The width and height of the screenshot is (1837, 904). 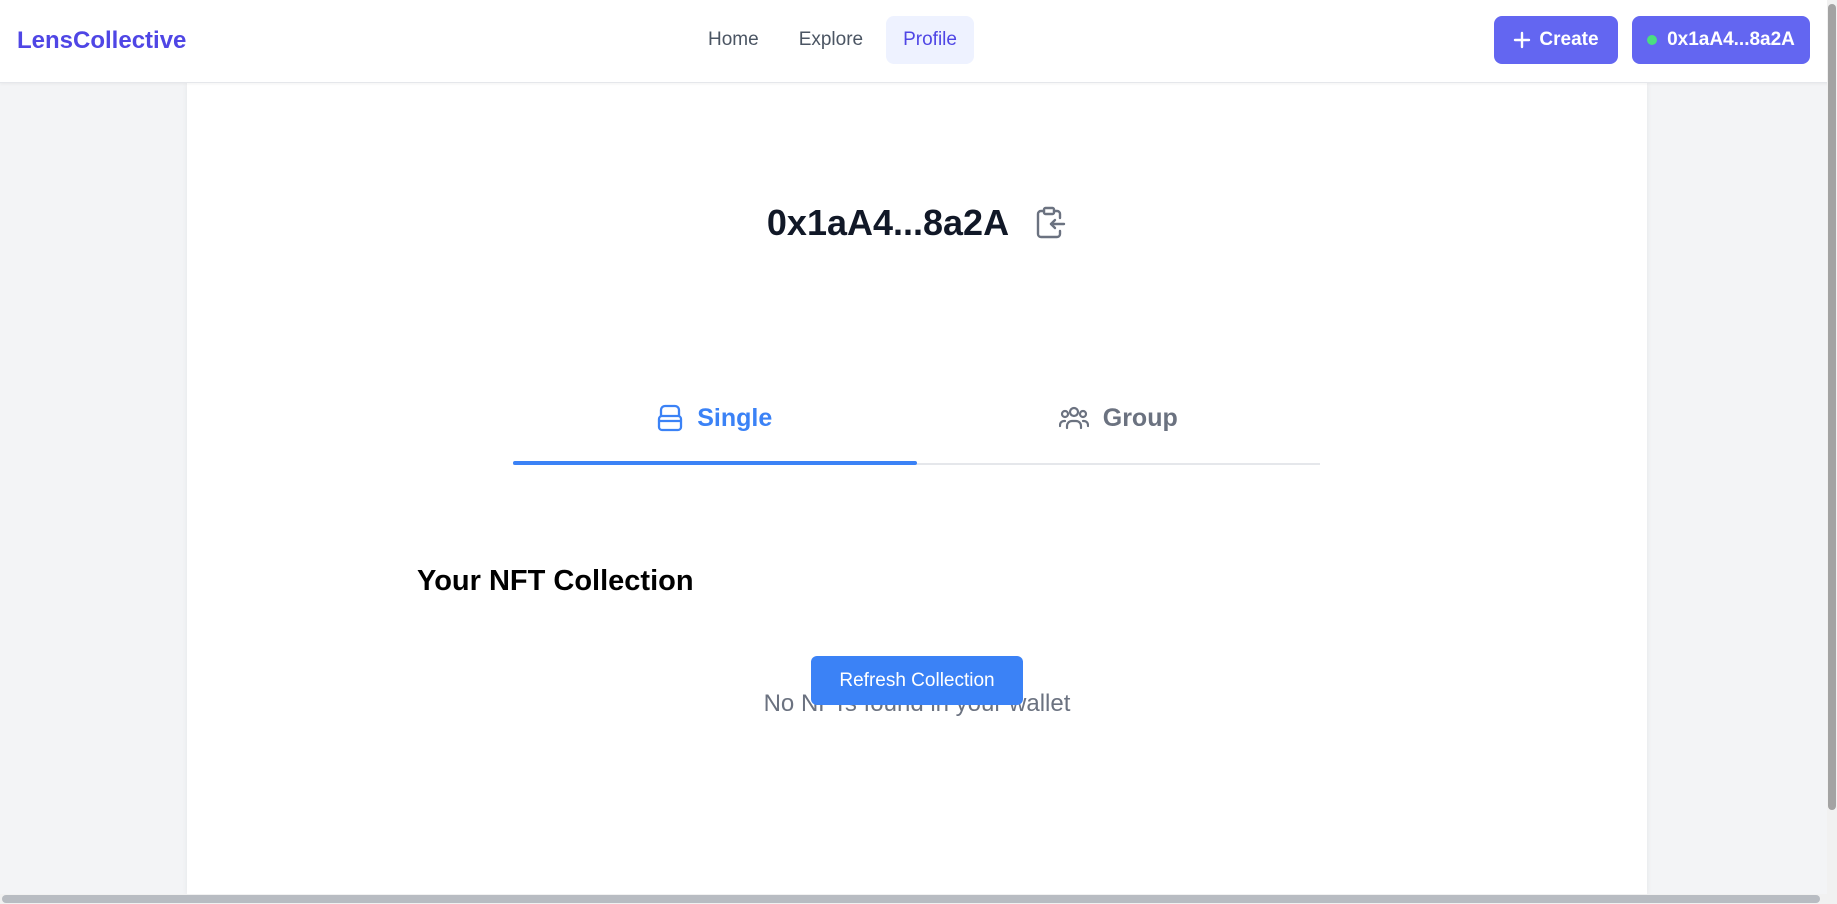 I want to click on wallet-icon, so click(x=670, y=418).